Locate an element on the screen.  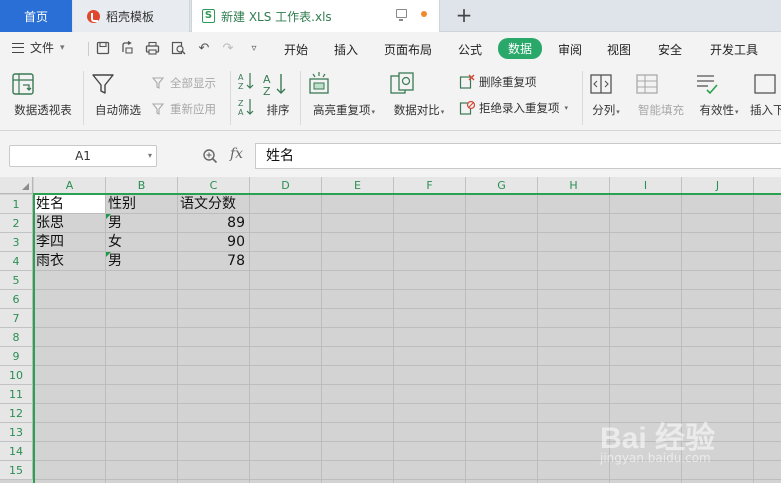
column-header-k is located at coordinates (767, 185).